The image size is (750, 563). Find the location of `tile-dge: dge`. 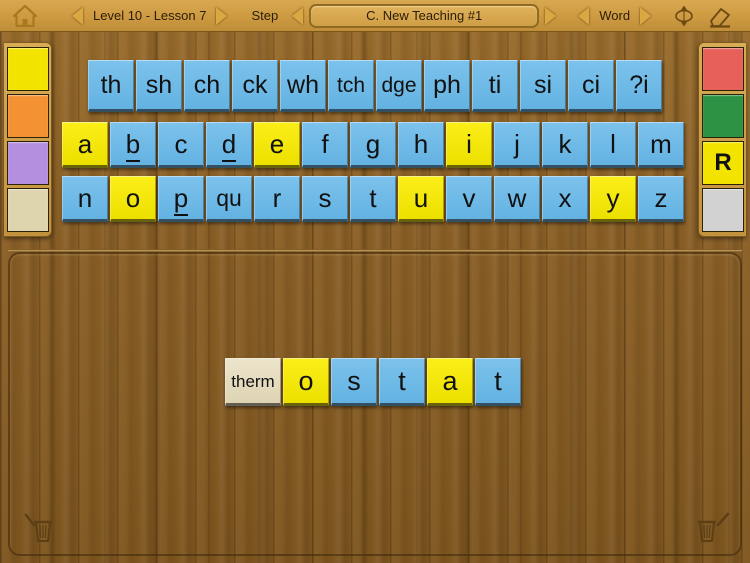

tile-dge: dge is located at coordinates (399, 86).